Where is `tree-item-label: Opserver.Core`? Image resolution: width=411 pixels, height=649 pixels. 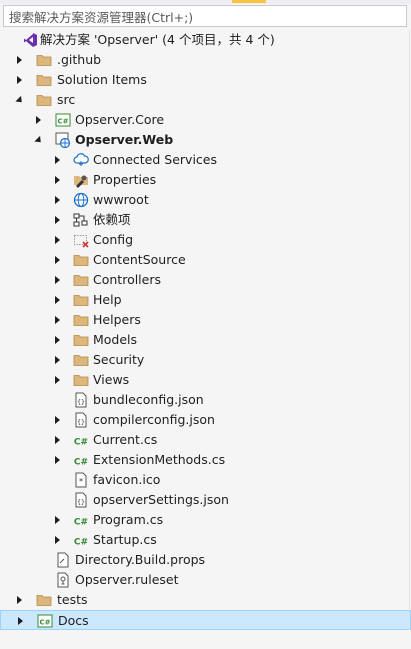
tree-item-label: Opserver.Core is located at coordinates (120, 119).